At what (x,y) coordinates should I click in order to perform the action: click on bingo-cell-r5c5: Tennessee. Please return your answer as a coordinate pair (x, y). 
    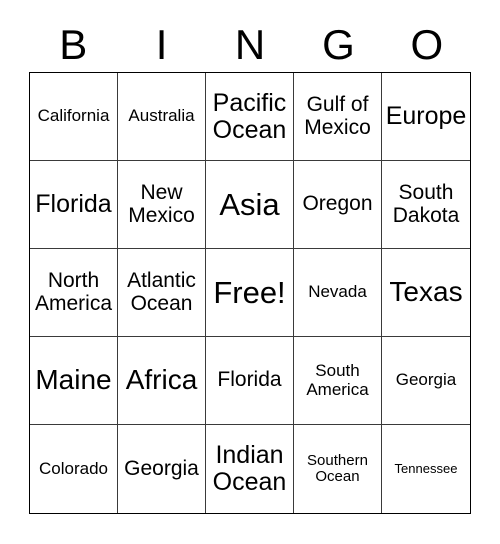
    Looking at the image, I should click on (426, 469).